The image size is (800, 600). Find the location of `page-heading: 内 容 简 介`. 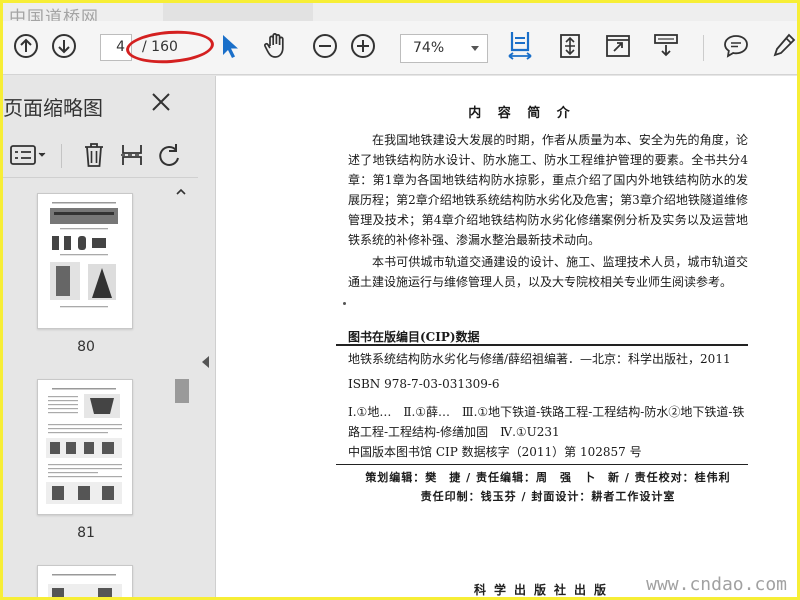

page-heading: 内 容 简 介 is located at coordinates (522, 113).